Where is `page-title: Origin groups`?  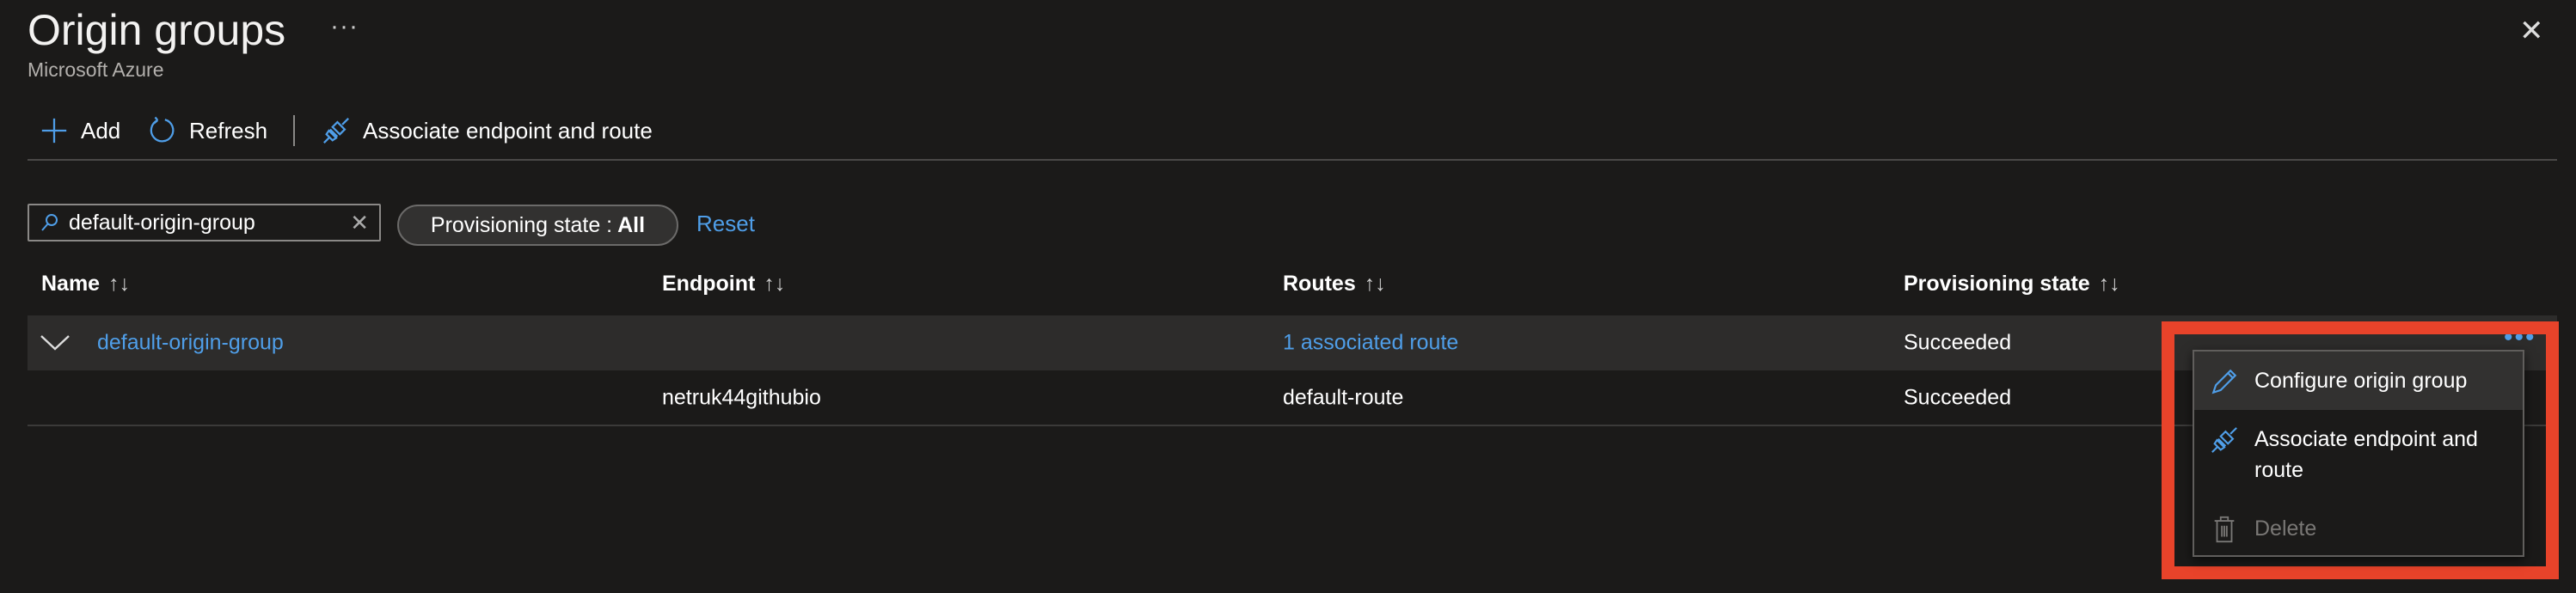
page-title: Origin groups is located at coordinates (157, 30).